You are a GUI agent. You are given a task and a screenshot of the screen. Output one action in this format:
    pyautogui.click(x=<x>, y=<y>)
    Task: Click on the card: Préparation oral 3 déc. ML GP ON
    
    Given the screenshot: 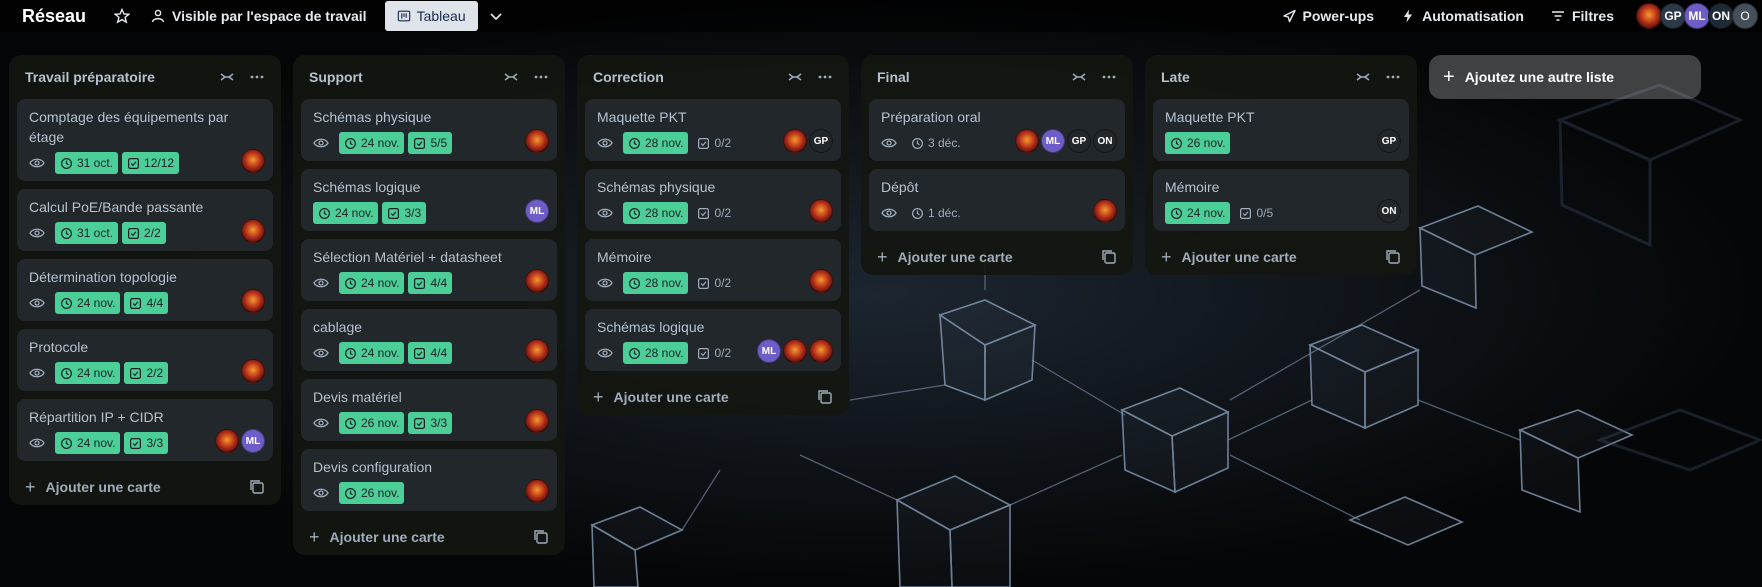 What is the action you would take?
    pyautogui.click(x=997, y=130)
    